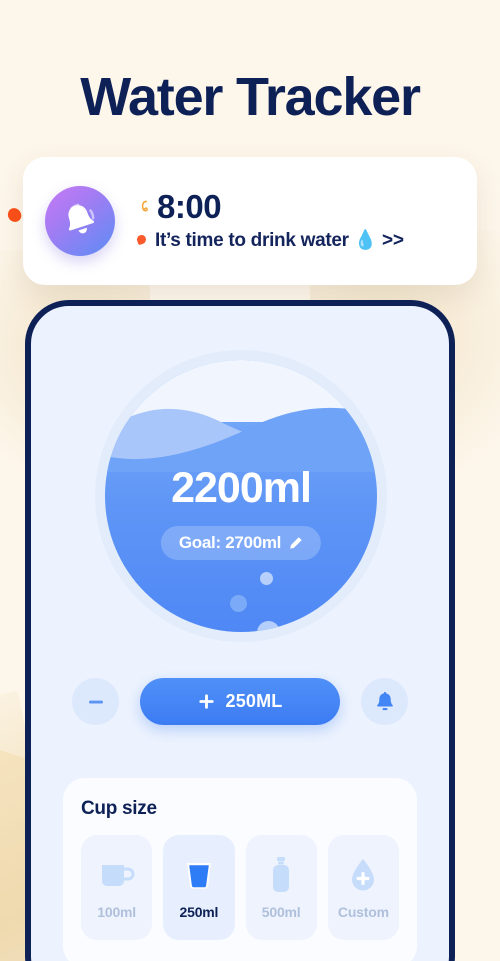 This screenshot has width=500, height=961. What do you see at coordinates (279, 240) in the screenshot?
I see `notification-message: It’s time to drink water 💧 >>` at bounding box center [279, 240].